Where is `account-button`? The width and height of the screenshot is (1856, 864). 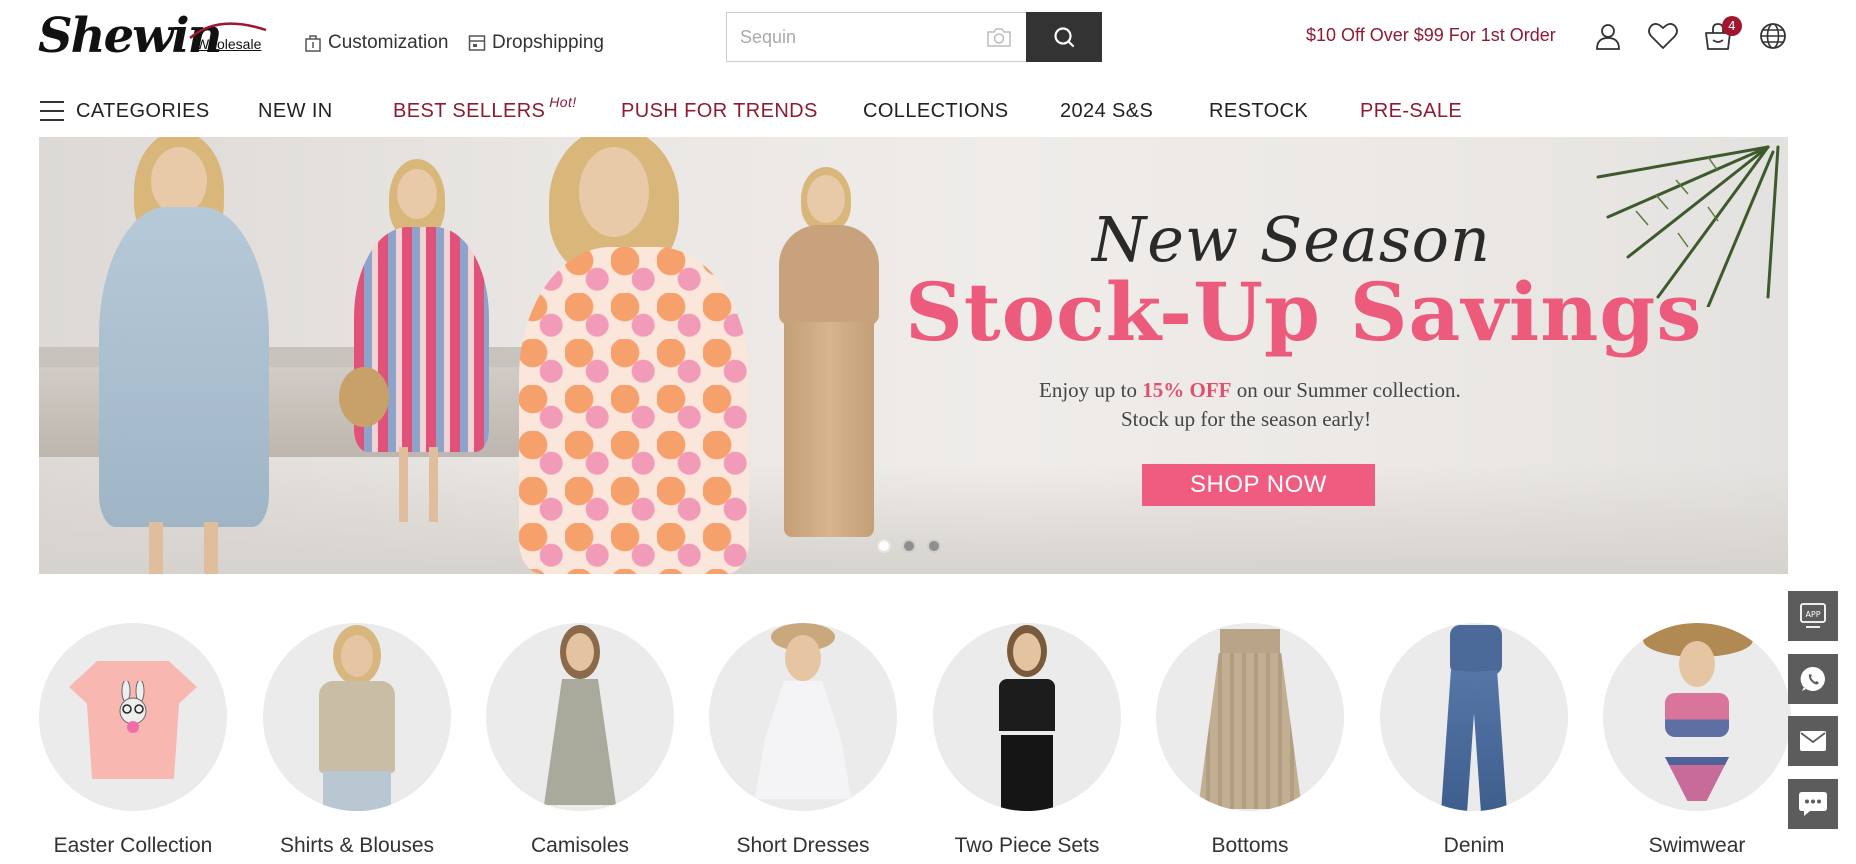
account-button is located at coordinates (1608, 36).